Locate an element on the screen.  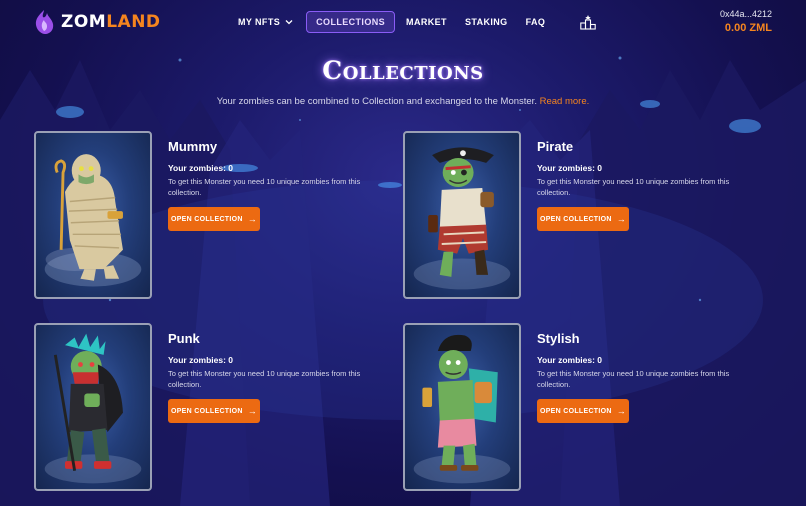
wallet-address: 0x44a...4212 is located at coordinates (745, 14).